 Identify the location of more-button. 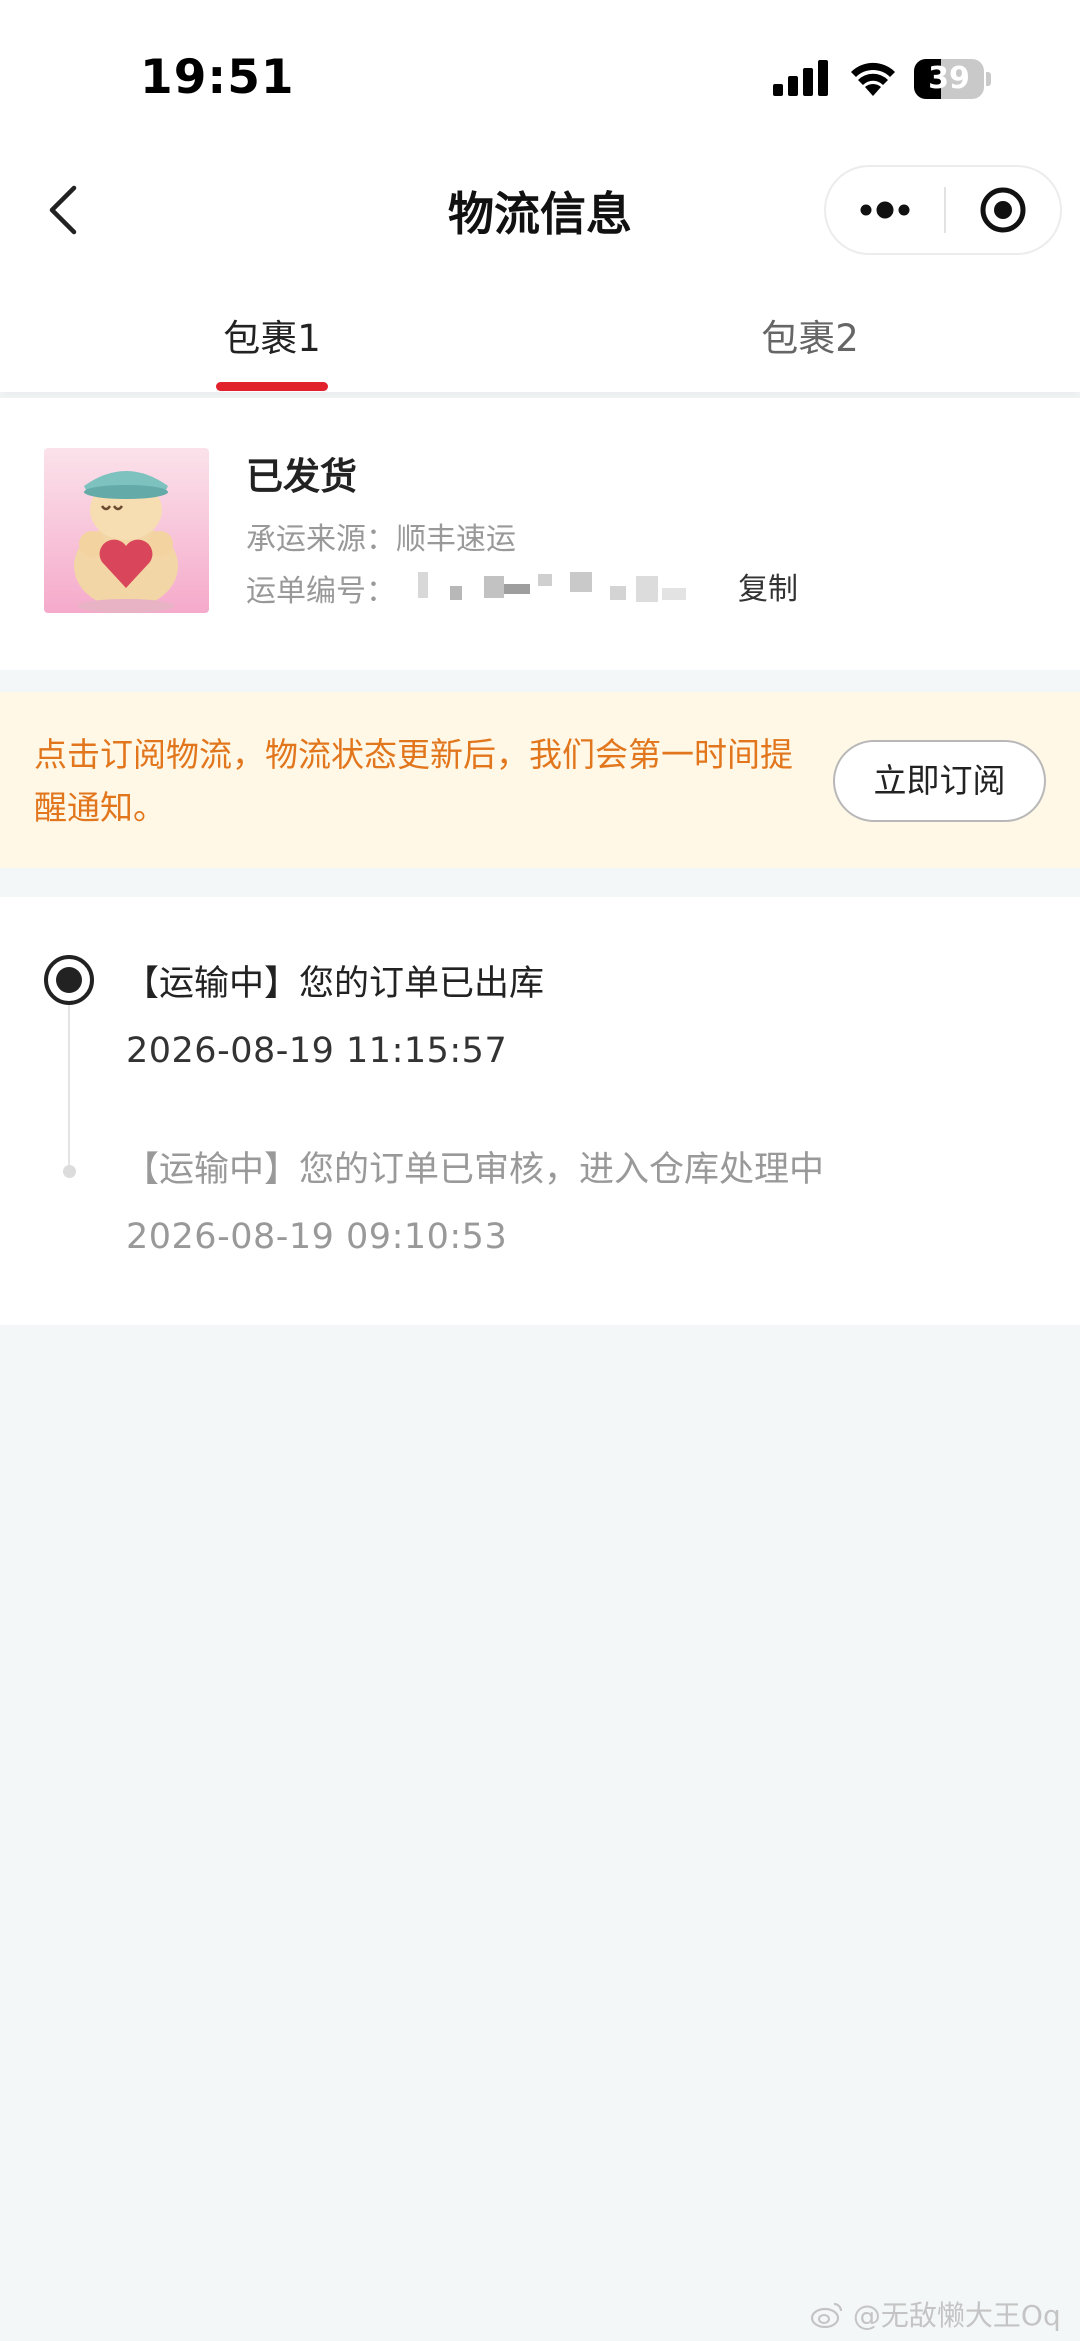
(885, 210).